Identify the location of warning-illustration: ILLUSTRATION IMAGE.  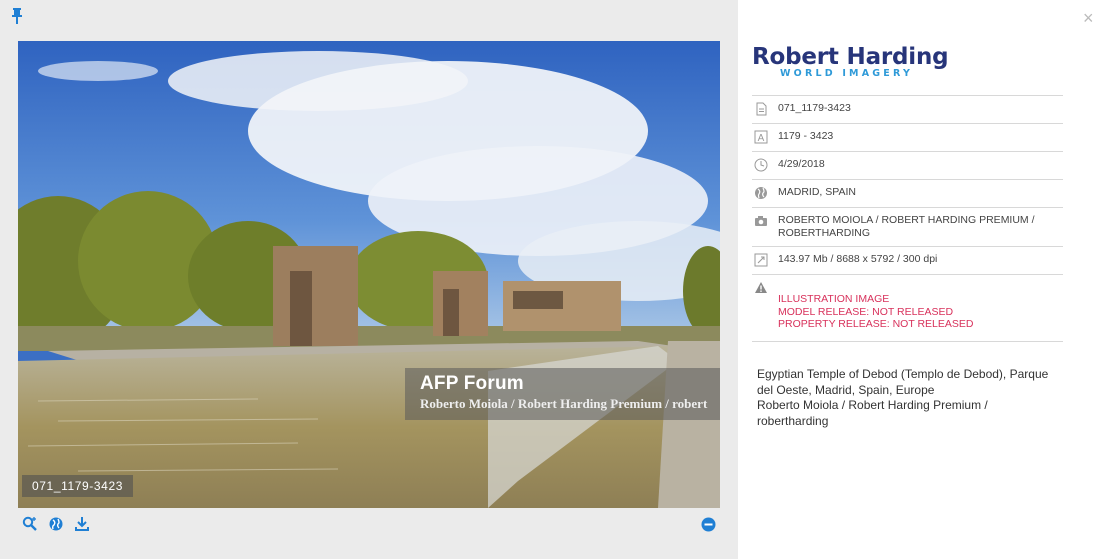
(834, 299).